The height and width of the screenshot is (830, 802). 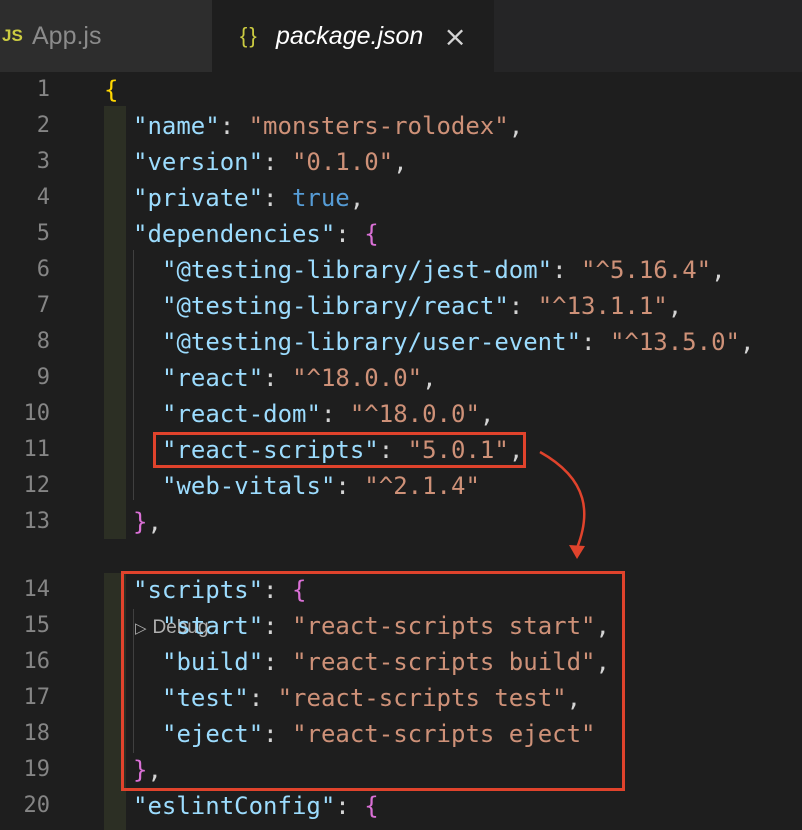 I want to click on annotation-arrow, so click(x=562, y=504).